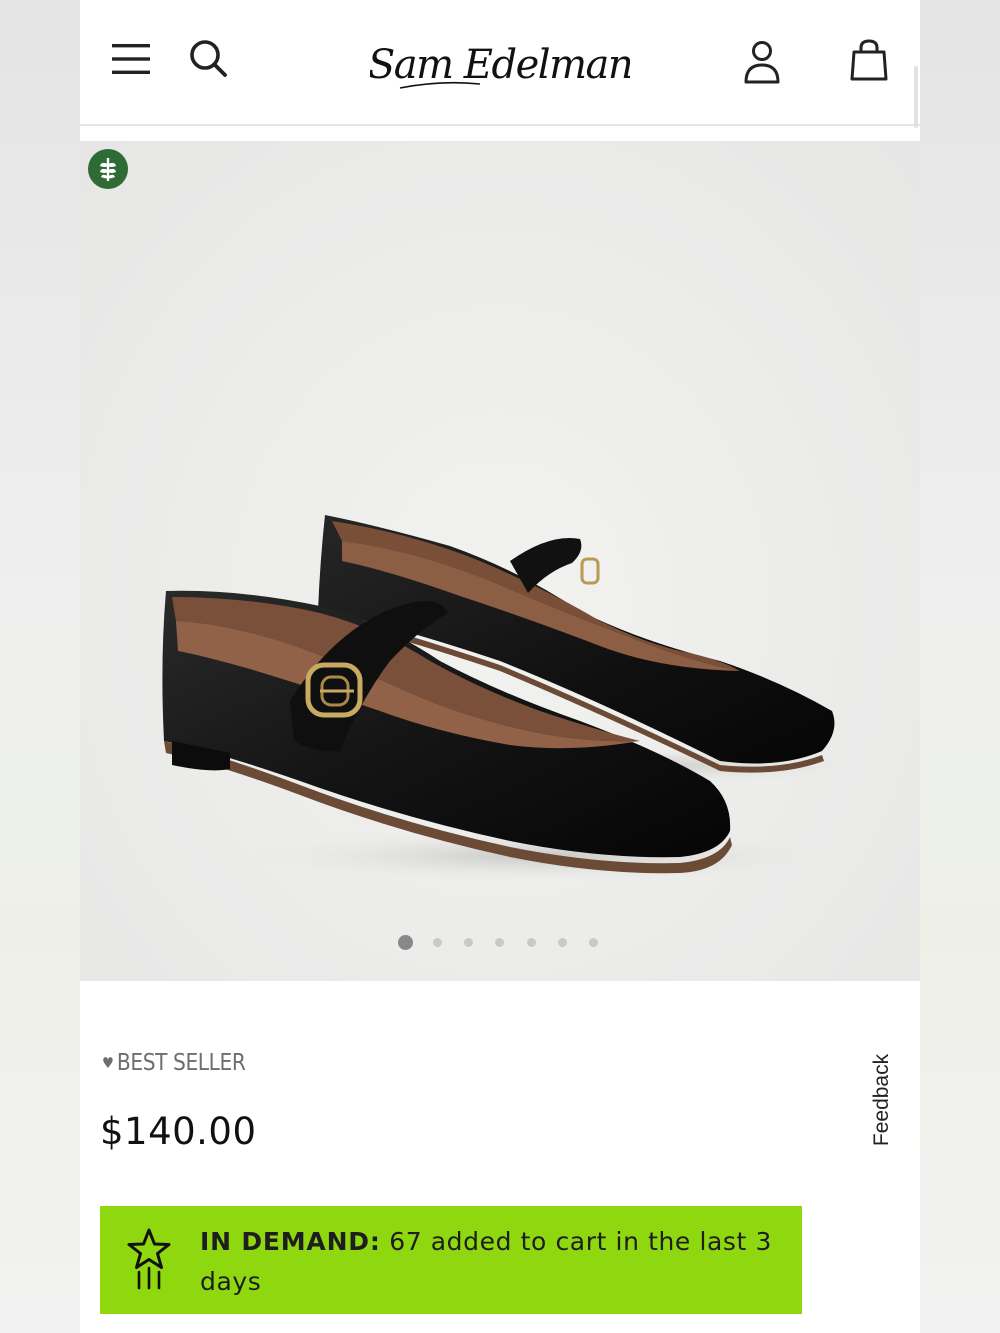  I want to click on shopping-bag-icon, so click(869, 60).